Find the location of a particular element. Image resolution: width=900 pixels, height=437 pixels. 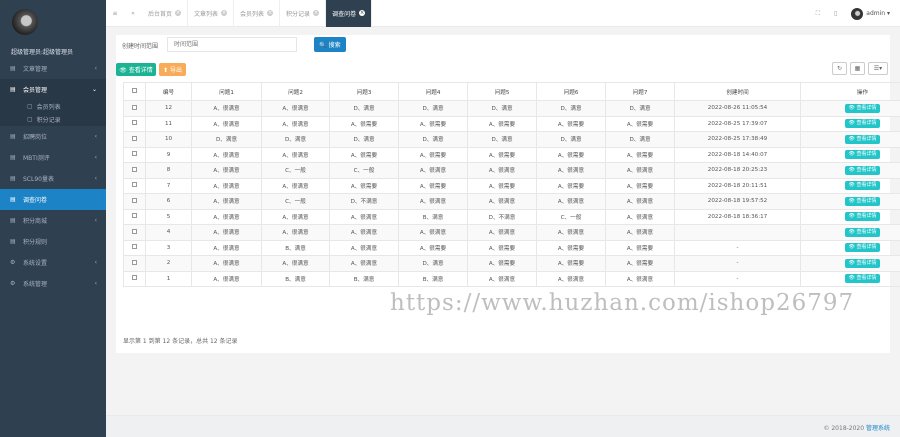

sidebar-item-survey: ▤ 调查问卷 is located at coordinates (53, 199).